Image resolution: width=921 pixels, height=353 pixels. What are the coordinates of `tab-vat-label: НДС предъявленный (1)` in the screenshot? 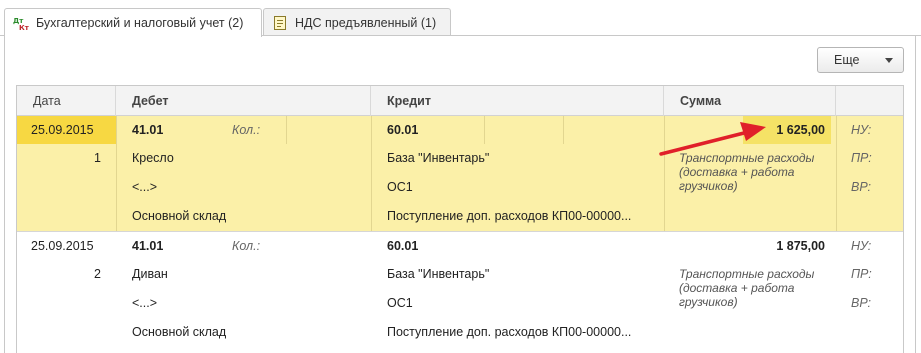 It's located at (366, 22).